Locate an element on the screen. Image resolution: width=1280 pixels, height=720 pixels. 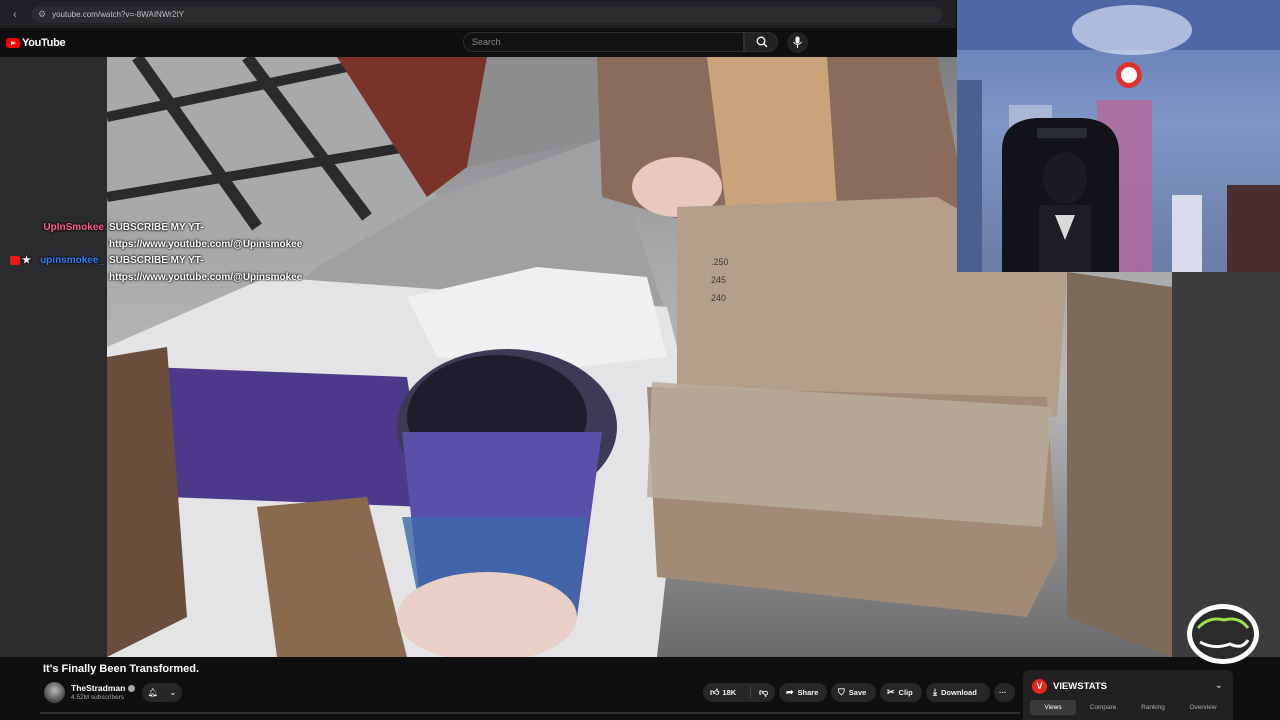
clip-button: ✂ Clip is located at coordinates (901, 692).